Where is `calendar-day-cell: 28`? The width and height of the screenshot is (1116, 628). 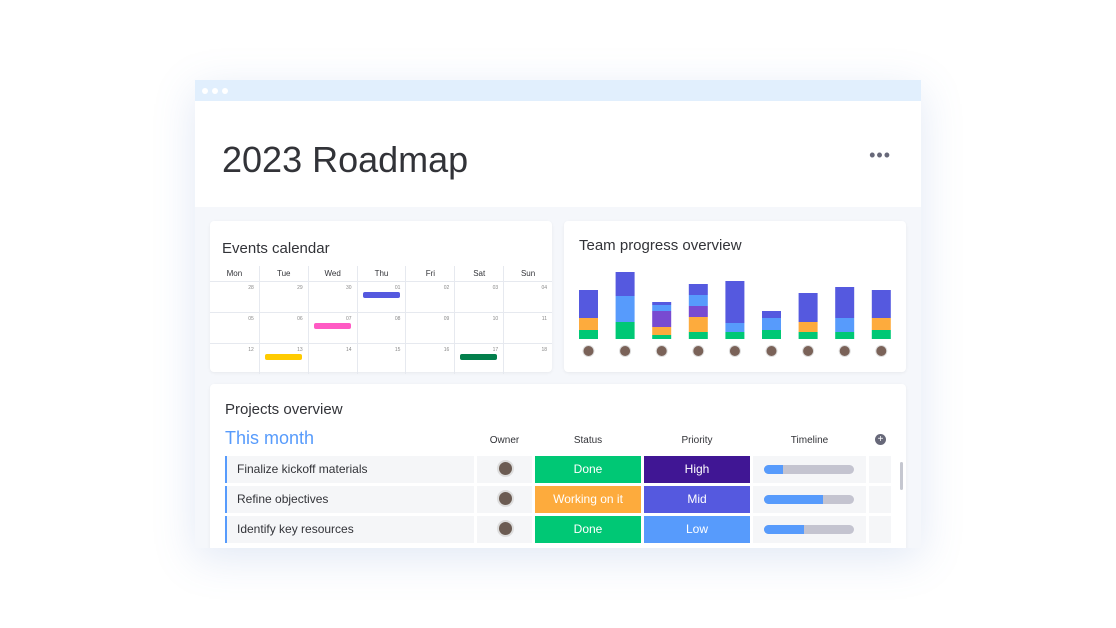 calendar-day-cell: 28 is located at coordinates (234, 296).